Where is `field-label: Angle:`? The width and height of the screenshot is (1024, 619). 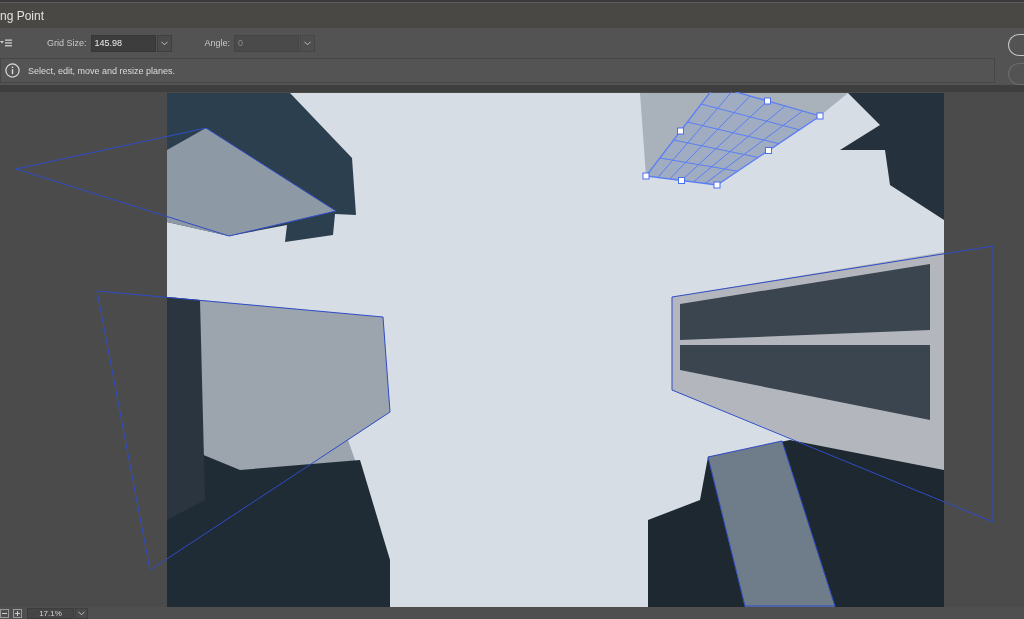 field-label: Angle: is located at coordinates (217, 43).